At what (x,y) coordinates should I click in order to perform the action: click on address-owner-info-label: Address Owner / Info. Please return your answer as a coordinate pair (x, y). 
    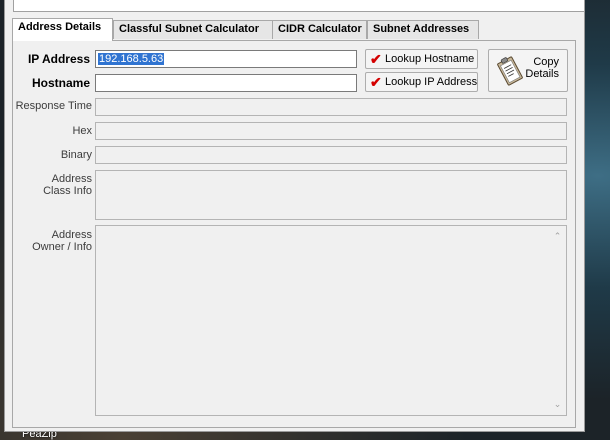
    Looking at the image, I should click on (62, 241).